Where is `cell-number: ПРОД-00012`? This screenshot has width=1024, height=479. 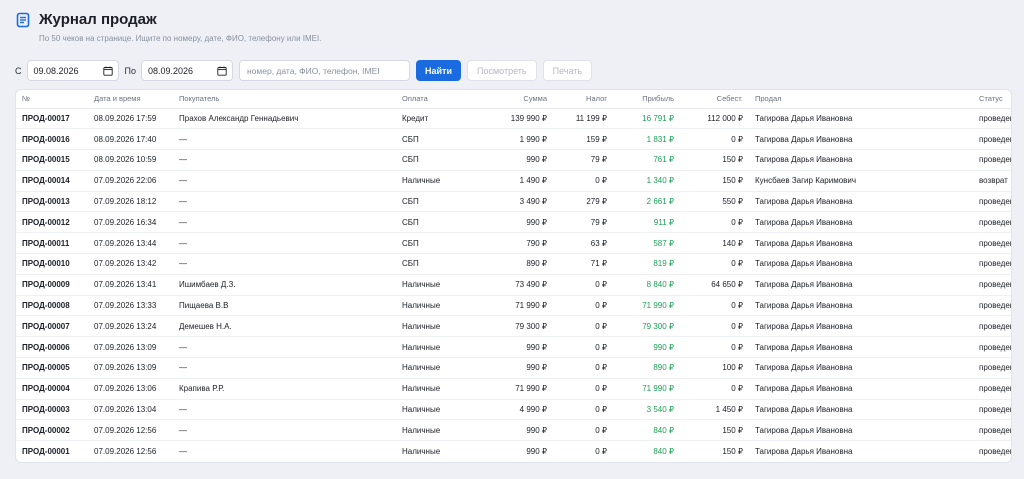
cell-number: ПРОД-00012 is located at coordinates (52, 222).